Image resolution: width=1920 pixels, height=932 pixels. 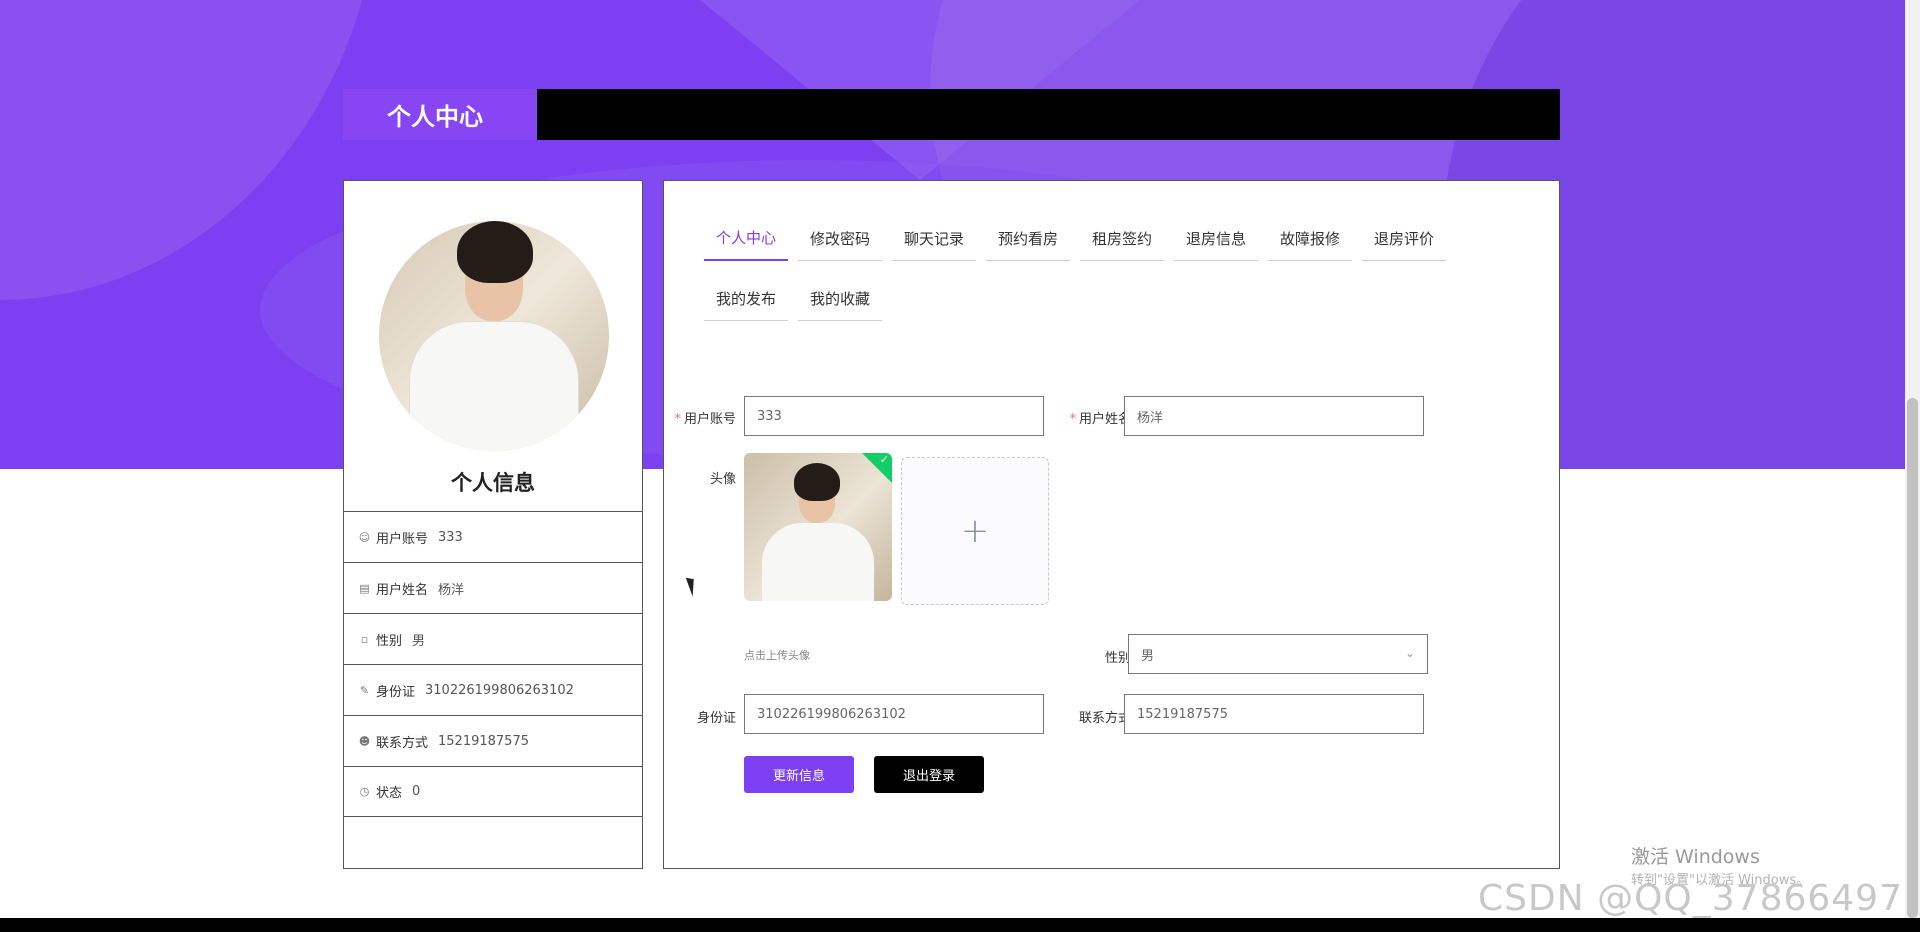 I want to click on tab-checkout-info: 退房信息, so click(x=1216, y=238).